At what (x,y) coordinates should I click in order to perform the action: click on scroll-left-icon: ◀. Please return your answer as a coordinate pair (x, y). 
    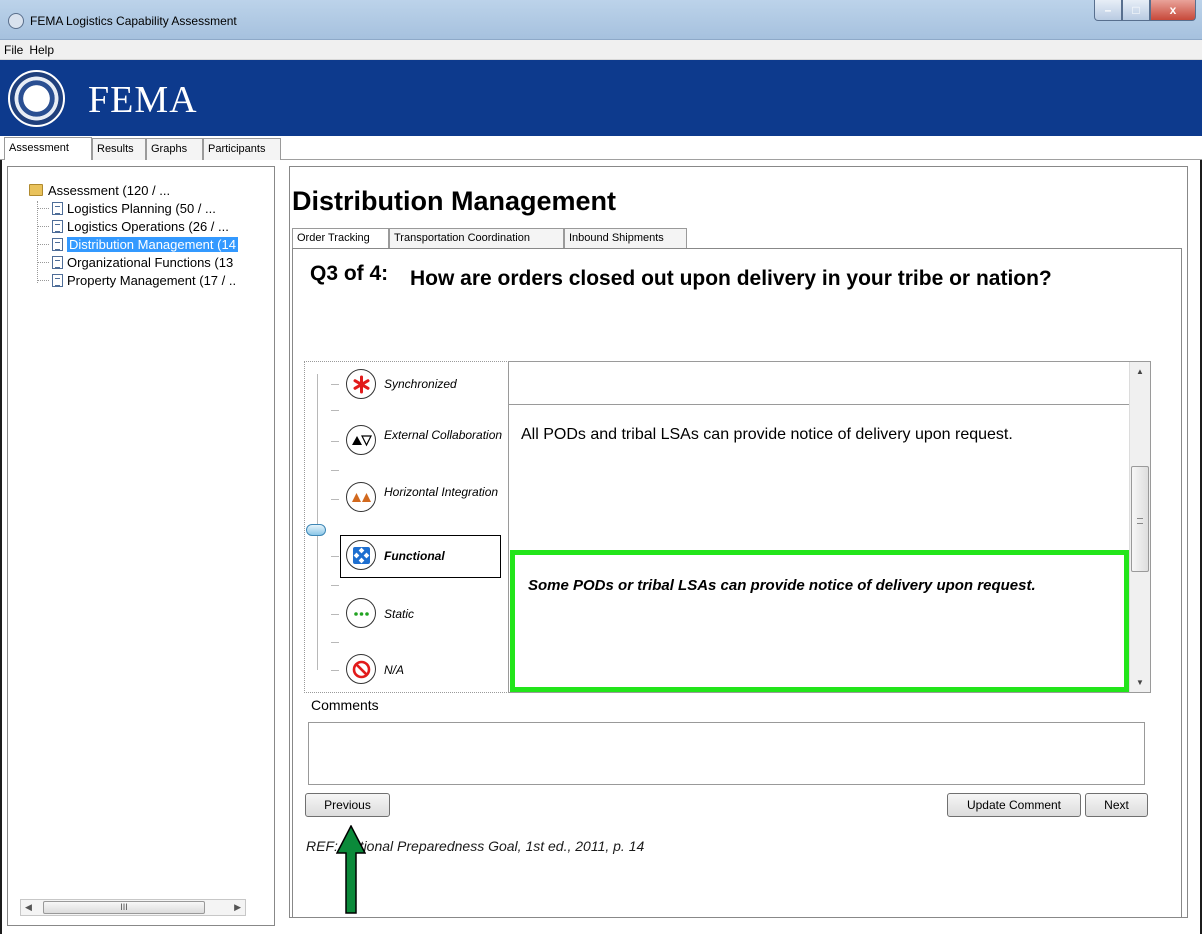
    Looking at the image, I should click on (28, 907).